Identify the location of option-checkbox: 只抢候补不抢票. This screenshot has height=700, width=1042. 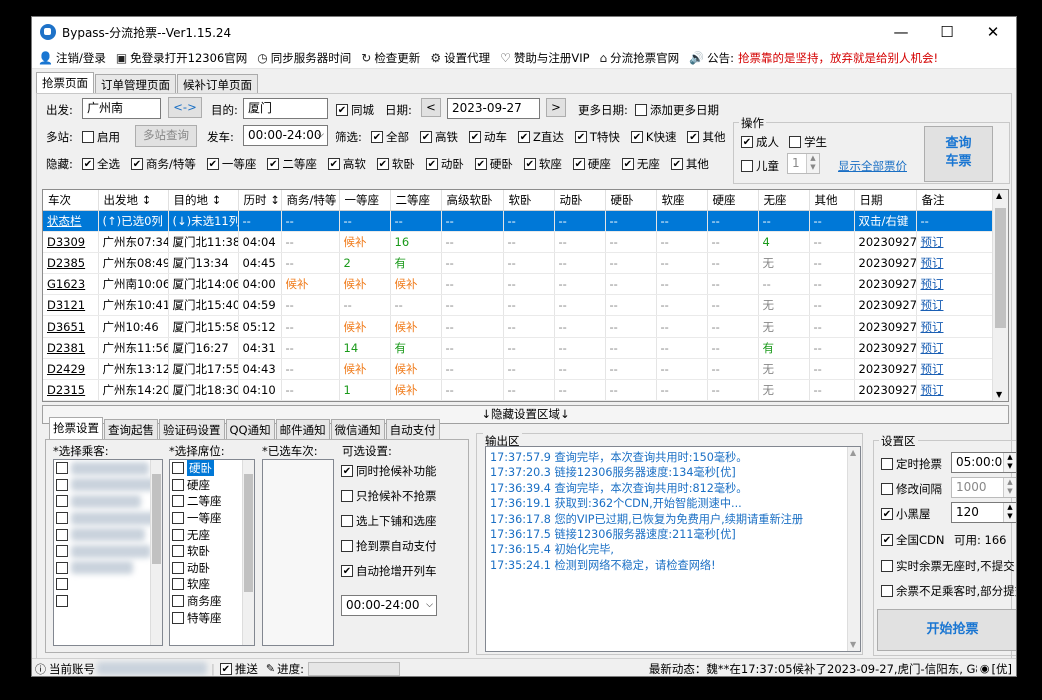
(389, 496).